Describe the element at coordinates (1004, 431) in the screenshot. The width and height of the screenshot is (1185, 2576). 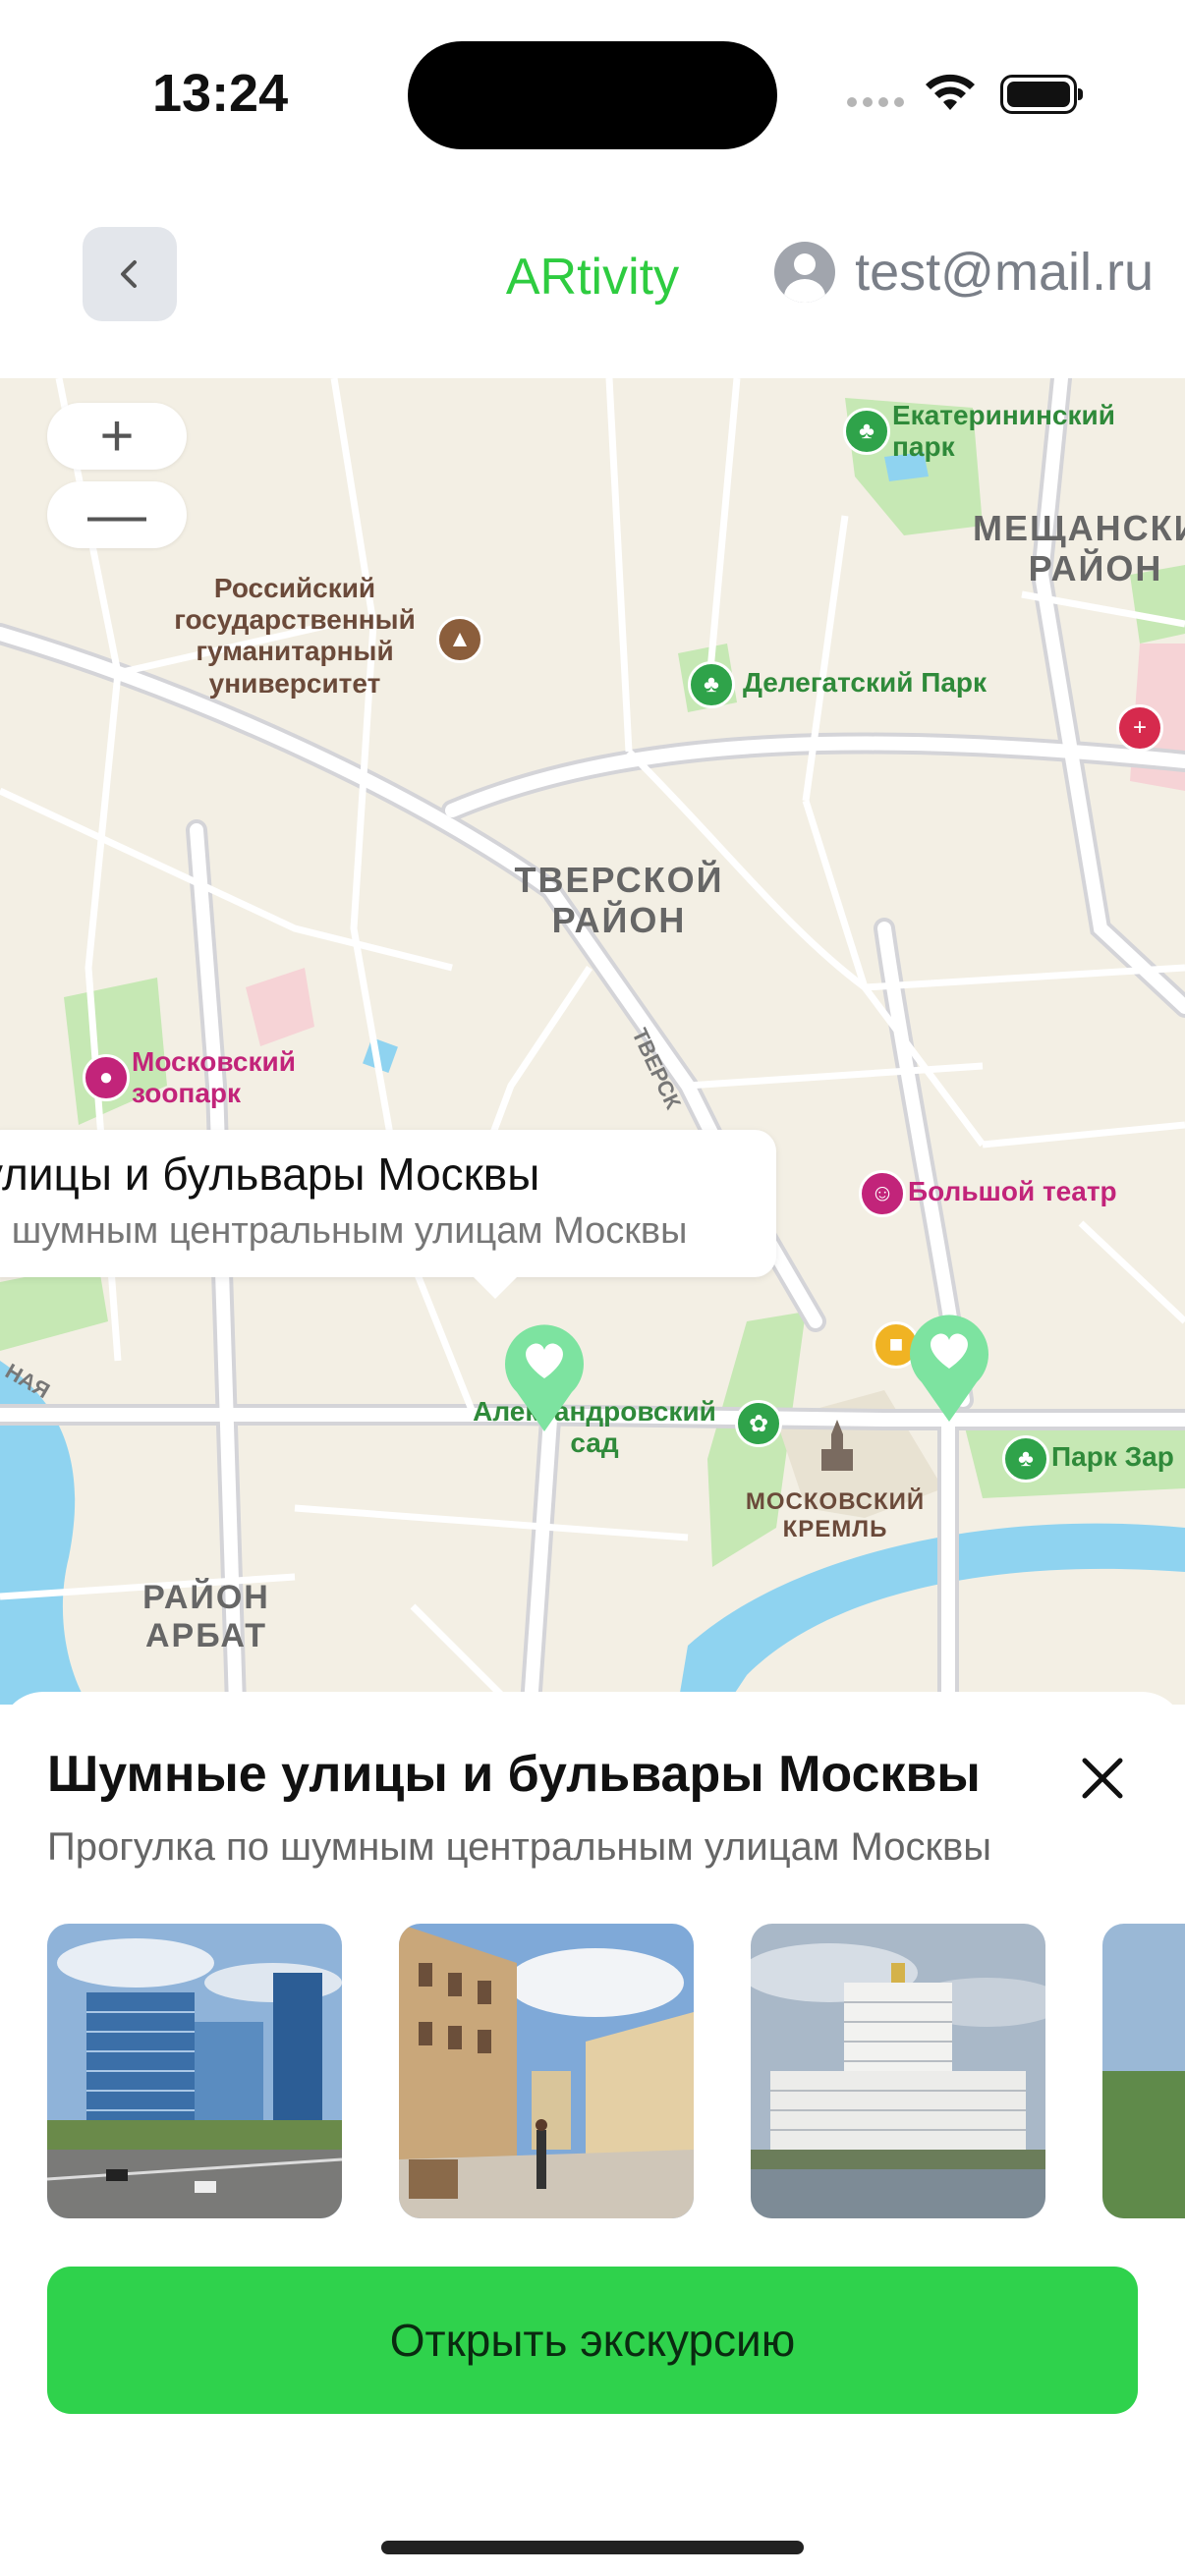
I see `label-ekaterininsky-park: Екатерининский парк` at that location.